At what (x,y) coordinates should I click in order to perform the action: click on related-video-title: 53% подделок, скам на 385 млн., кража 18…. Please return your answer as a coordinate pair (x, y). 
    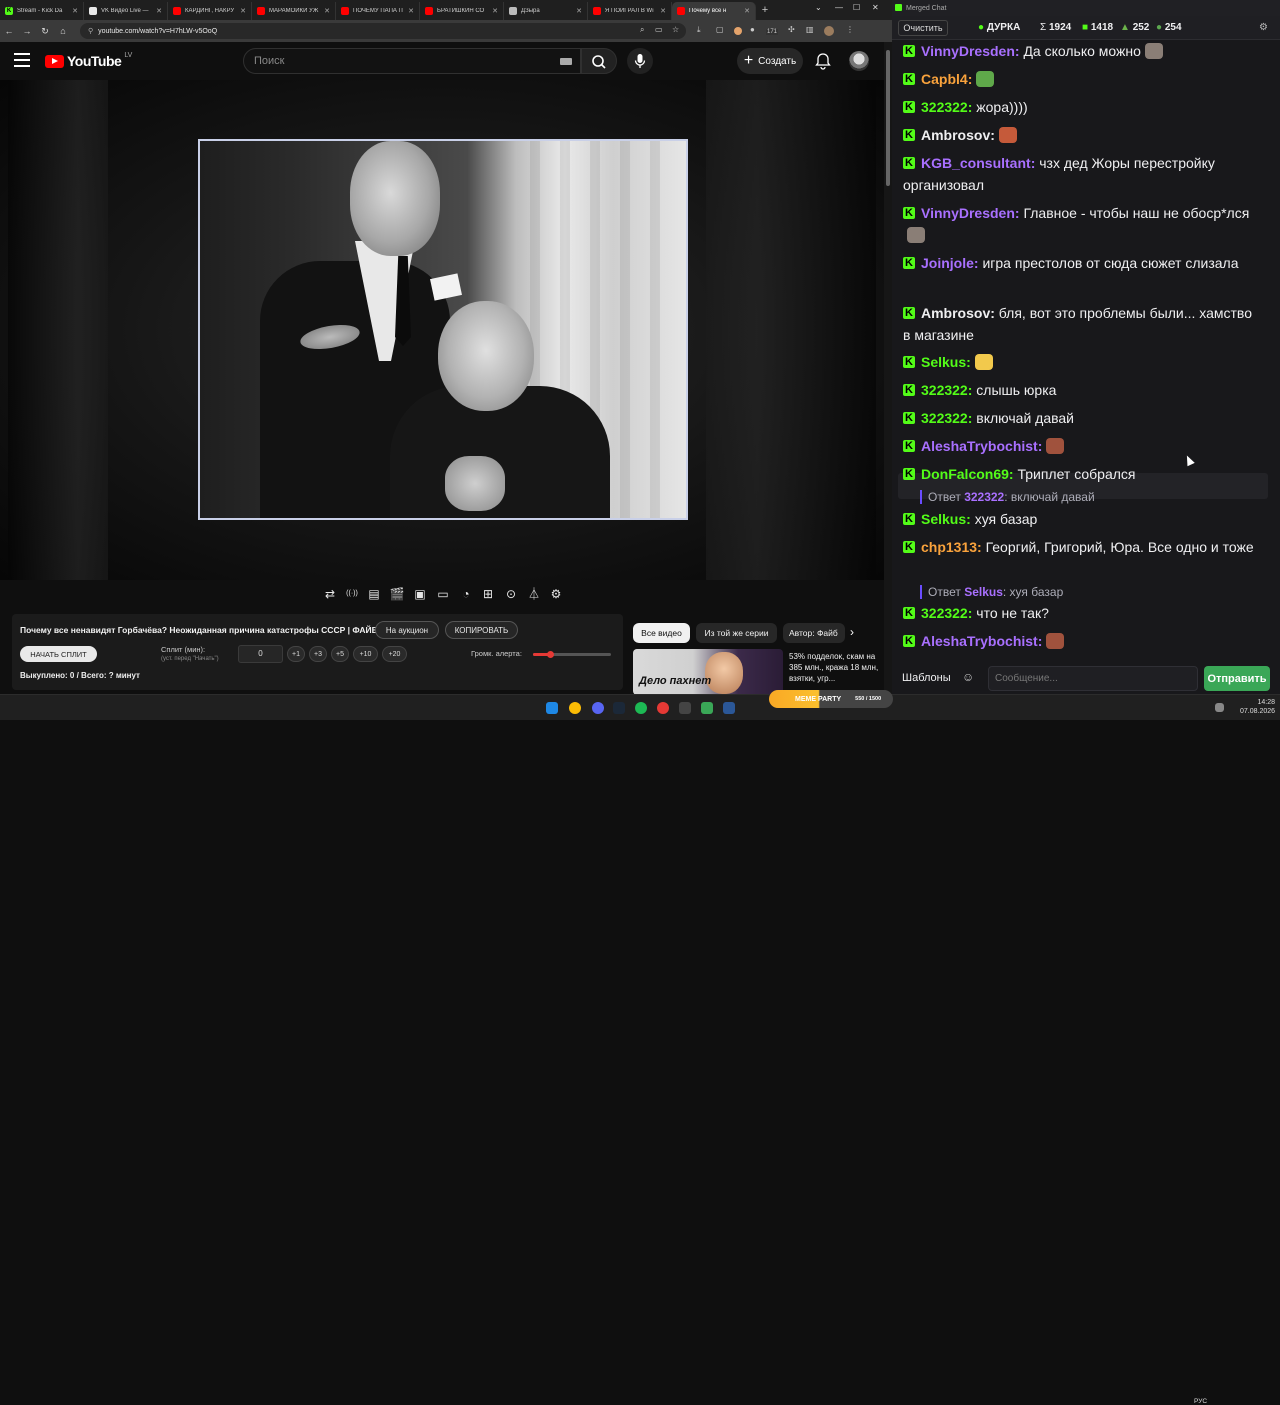
    Looking at the image, I should click on (834, 667).